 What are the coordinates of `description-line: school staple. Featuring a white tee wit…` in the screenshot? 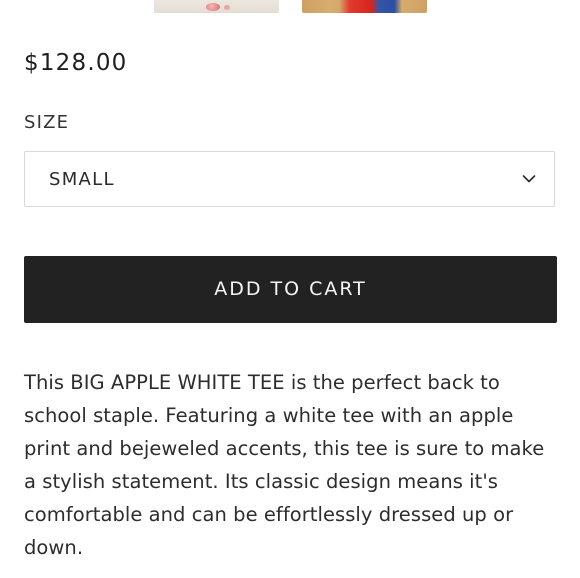 It's located at (269, 415).